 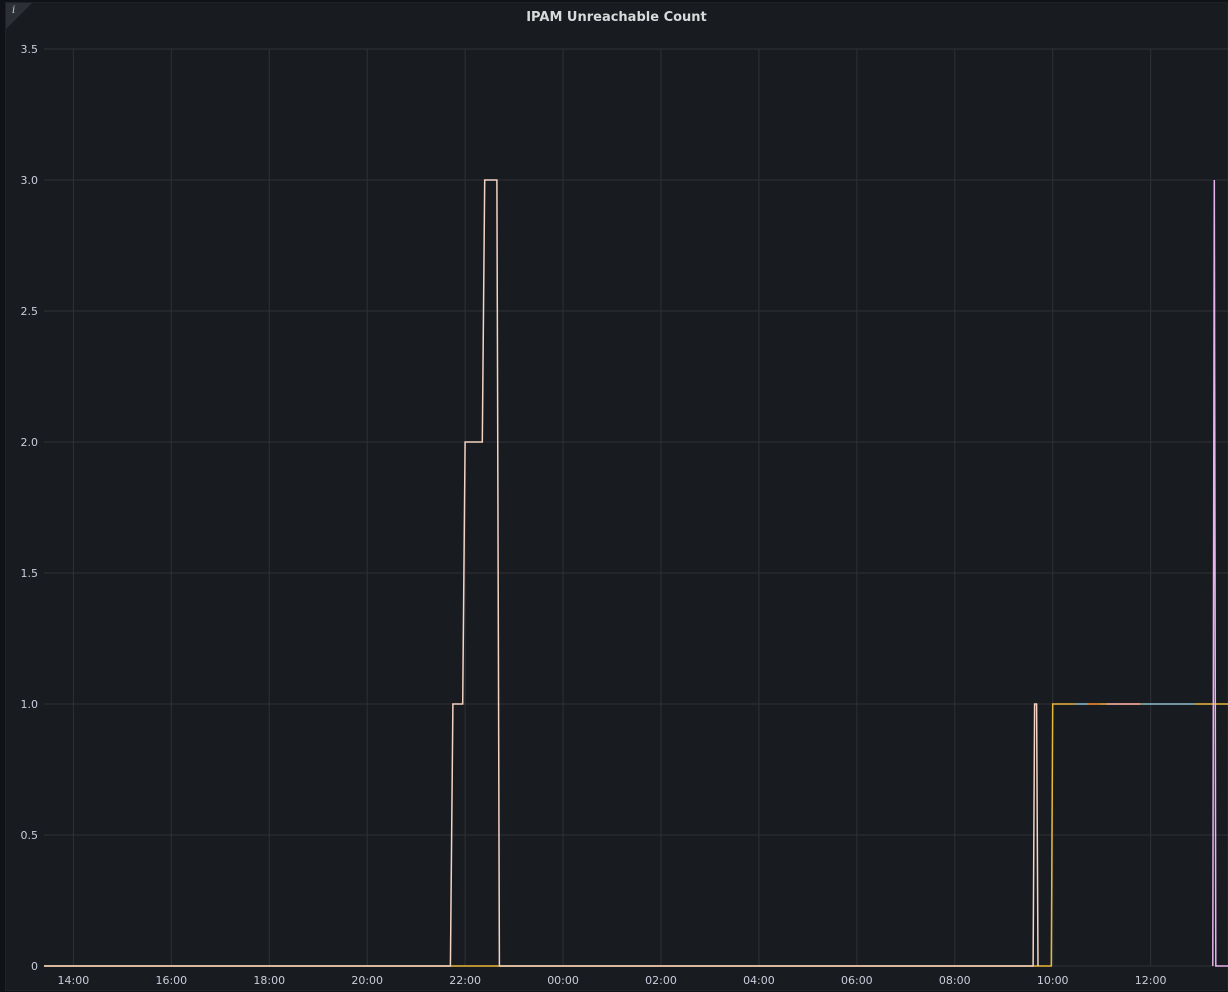 I want to click on x-tick-label: 20:00, so click(x=367, y=980).